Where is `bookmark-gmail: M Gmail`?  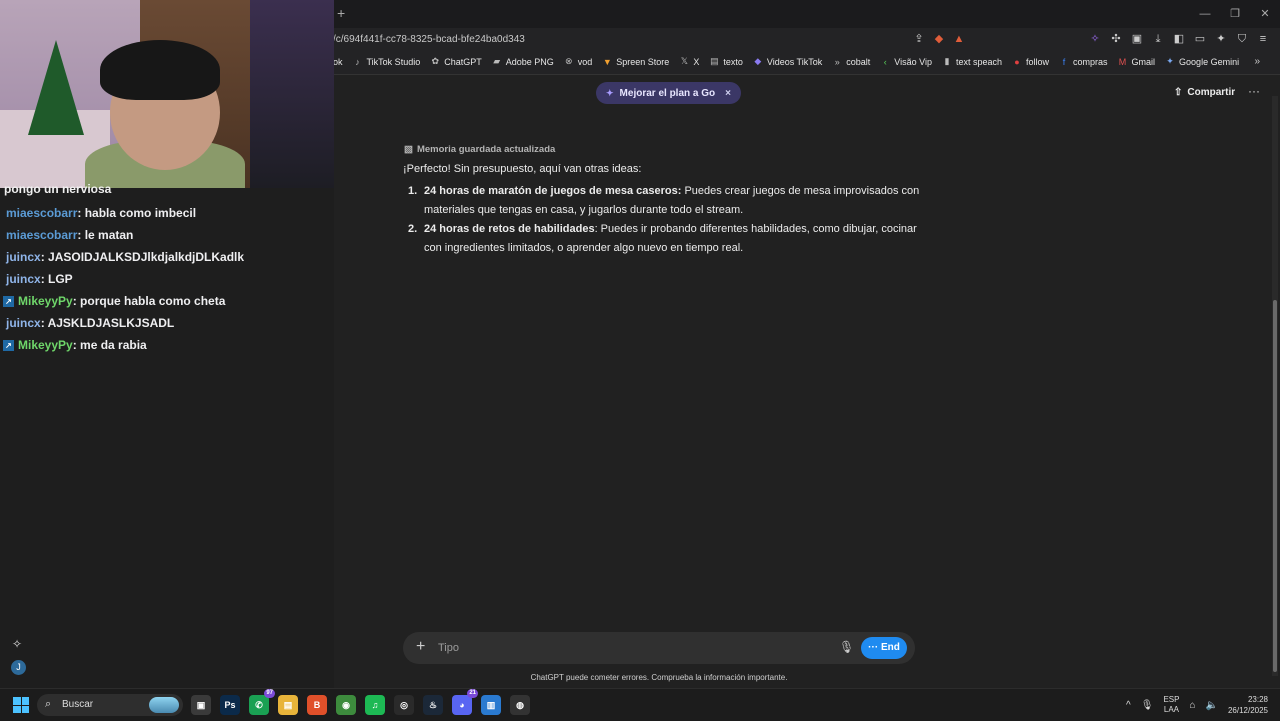
bookmark-gmail: M Gmail is located at coordinates (1137, 61).